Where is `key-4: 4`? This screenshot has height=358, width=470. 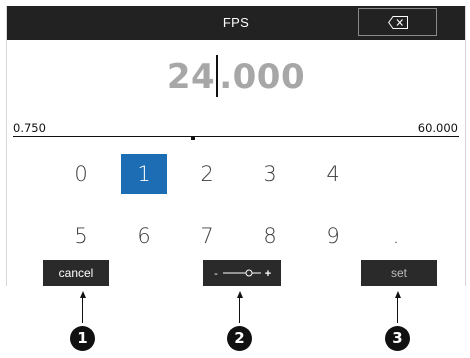
key-4: 4 is located at coordinates (333, 174).